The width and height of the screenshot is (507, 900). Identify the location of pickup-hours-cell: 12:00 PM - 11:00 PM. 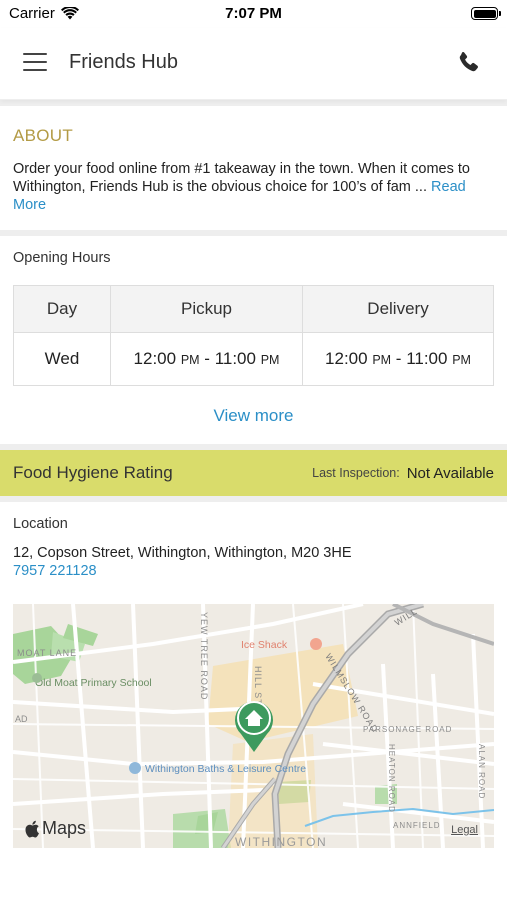
(206, 359).